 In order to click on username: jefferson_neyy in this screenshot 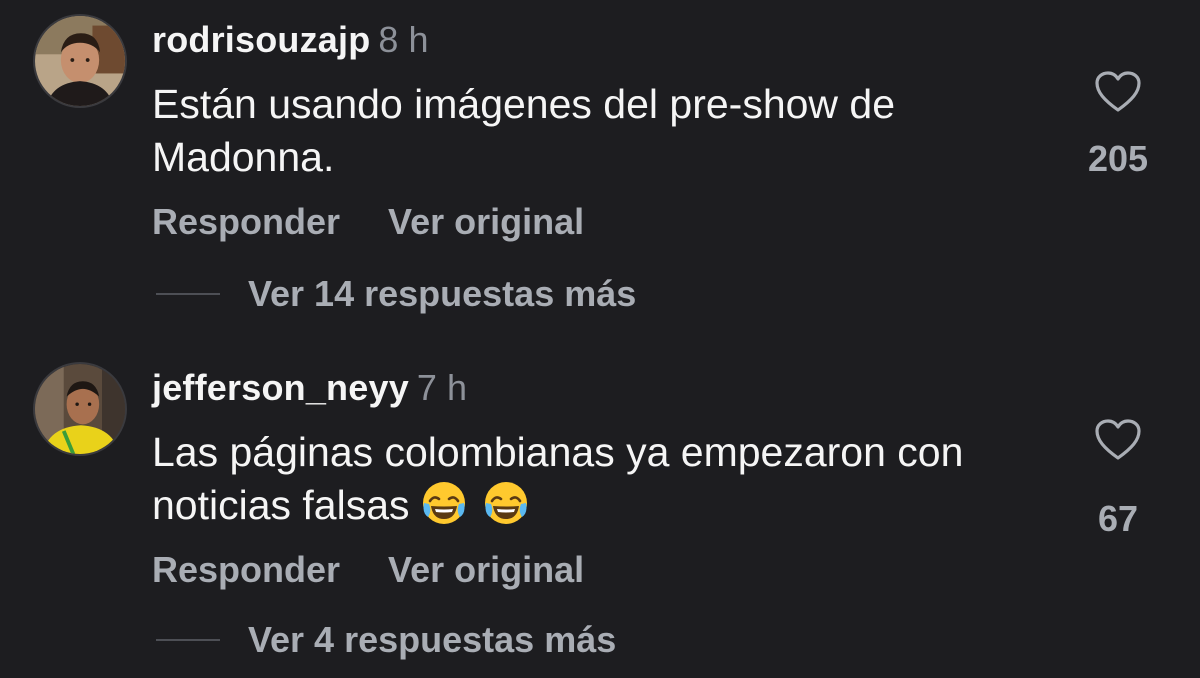, I will do `click(280, 387)`.